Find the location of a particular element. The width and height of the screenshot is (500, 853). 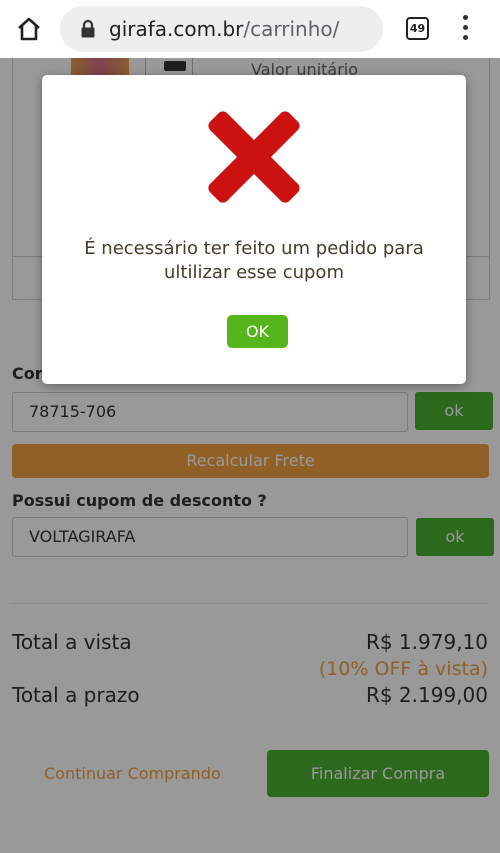

more-menu-icon is located at coordinates (465, 29).